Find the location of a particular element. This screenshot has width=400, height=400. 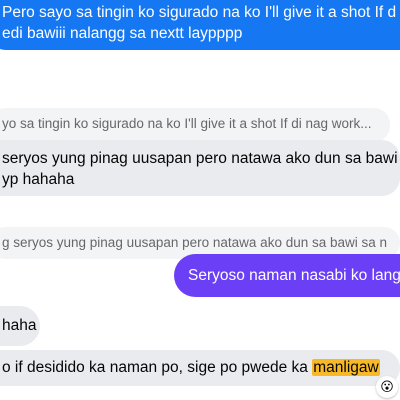

message-text: Seryoso naman nasabi ko lang is located at coordinates (294, 275).